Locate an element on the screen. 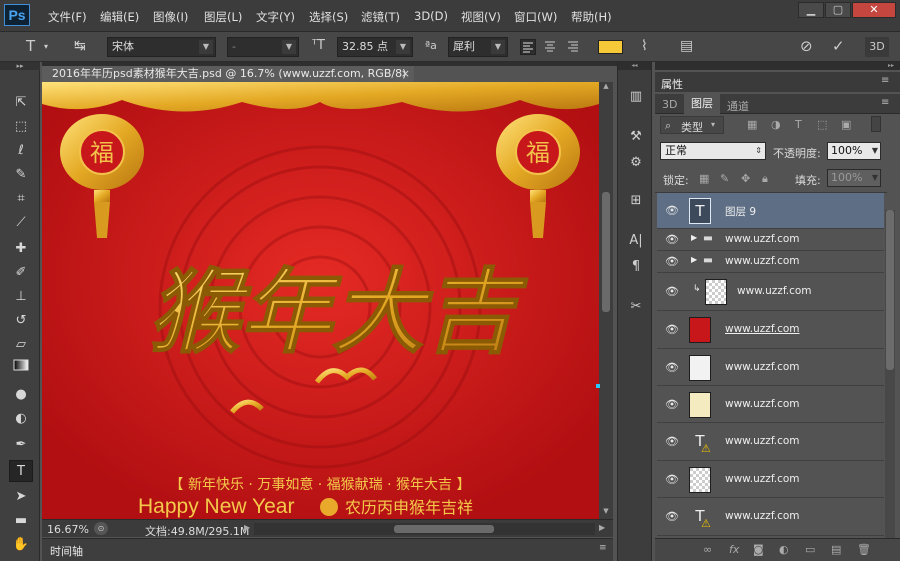 This screenshot has height=561, width=900. hand-tool-icon: ✋ is located at coordinates (21, 545).